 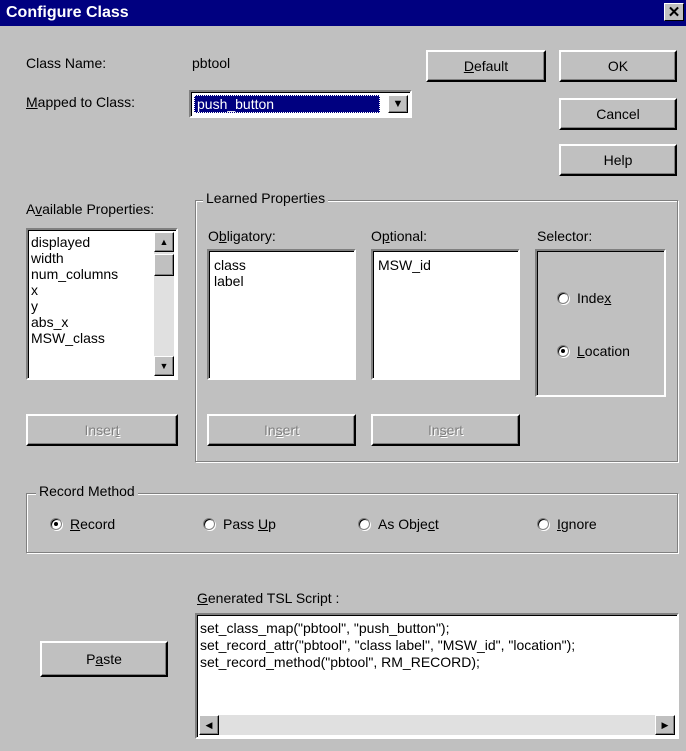 I want to click on title-bar: Configure Class ✕, so click(x=343, y=13).